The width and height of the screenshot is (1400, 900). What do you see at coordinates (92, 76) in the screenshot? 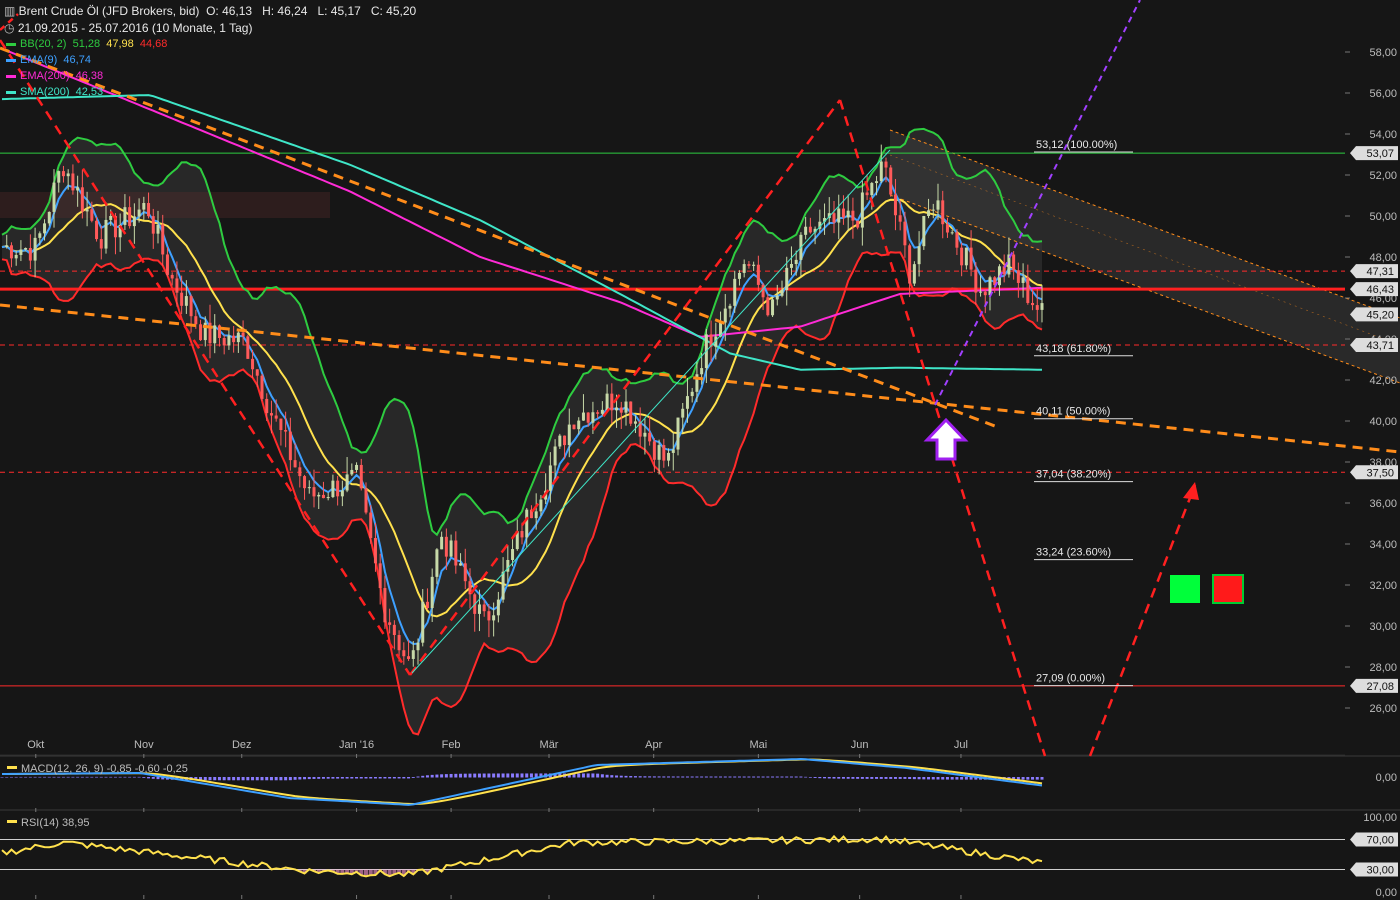
I see `legend-value: 46,38` at bounding box center [92, 76].